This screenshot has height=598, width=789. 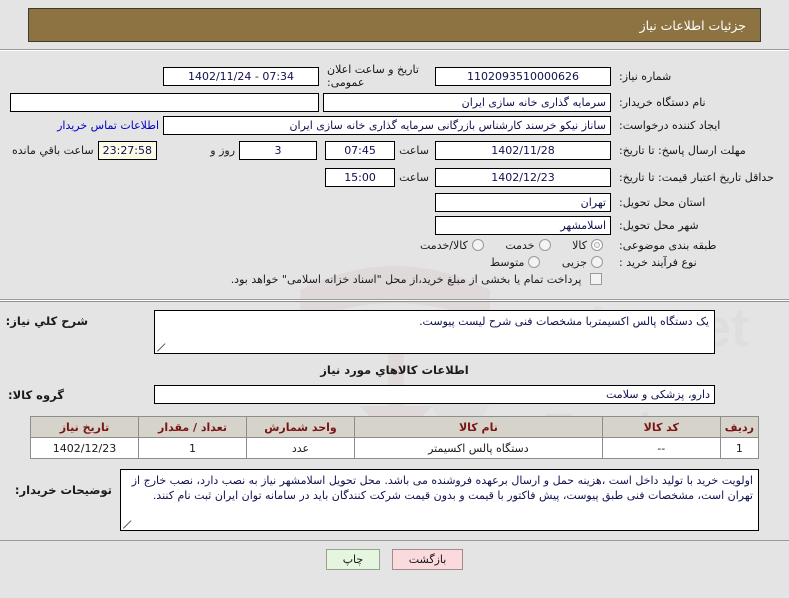 I want to click on col-row-no: ردیف, so click(x=739, y=427).